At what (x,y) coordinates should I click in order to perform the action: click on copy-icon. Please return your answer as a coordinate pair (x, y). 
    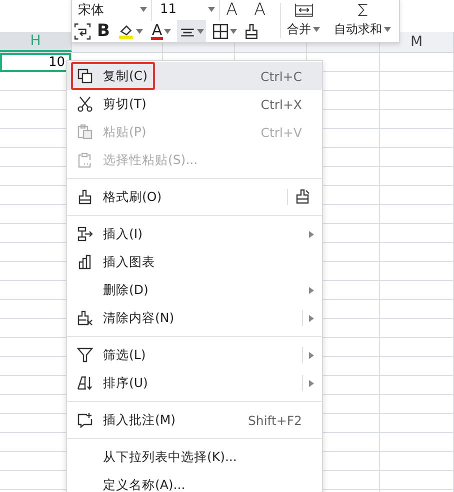
    Looking at the image, I should click on (85, 76).